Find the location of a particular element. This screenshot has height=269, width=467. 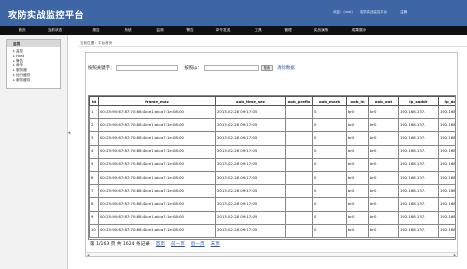

nav-item-home: 首页 is located at coordinates (22, 30).